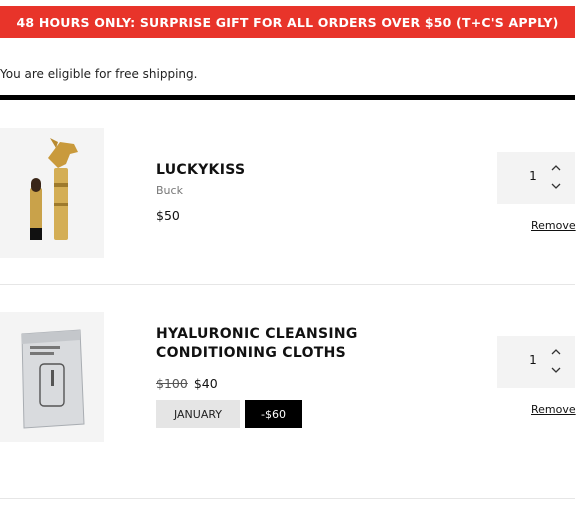  I want to click on promo-tag: JANUARY, so click(198, 414).